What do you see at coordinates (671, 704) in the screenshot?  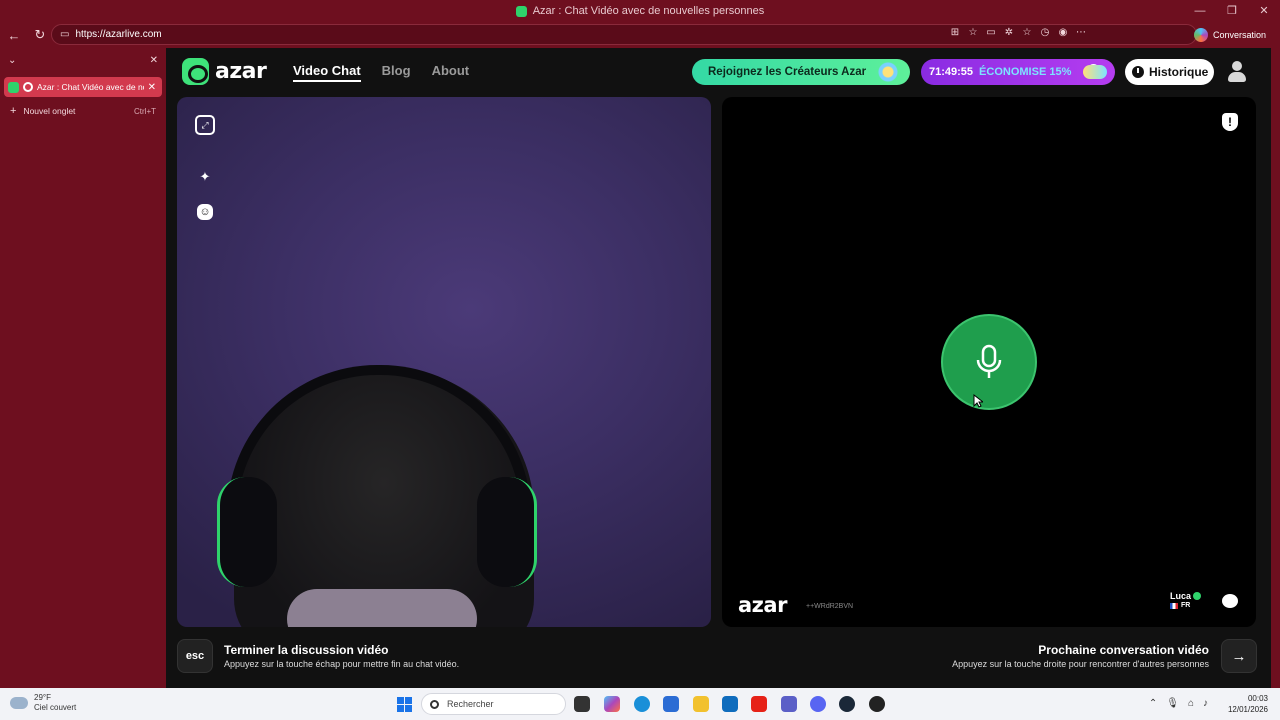 I see `microsoft-store-icon` at bounding box center [671, 704].